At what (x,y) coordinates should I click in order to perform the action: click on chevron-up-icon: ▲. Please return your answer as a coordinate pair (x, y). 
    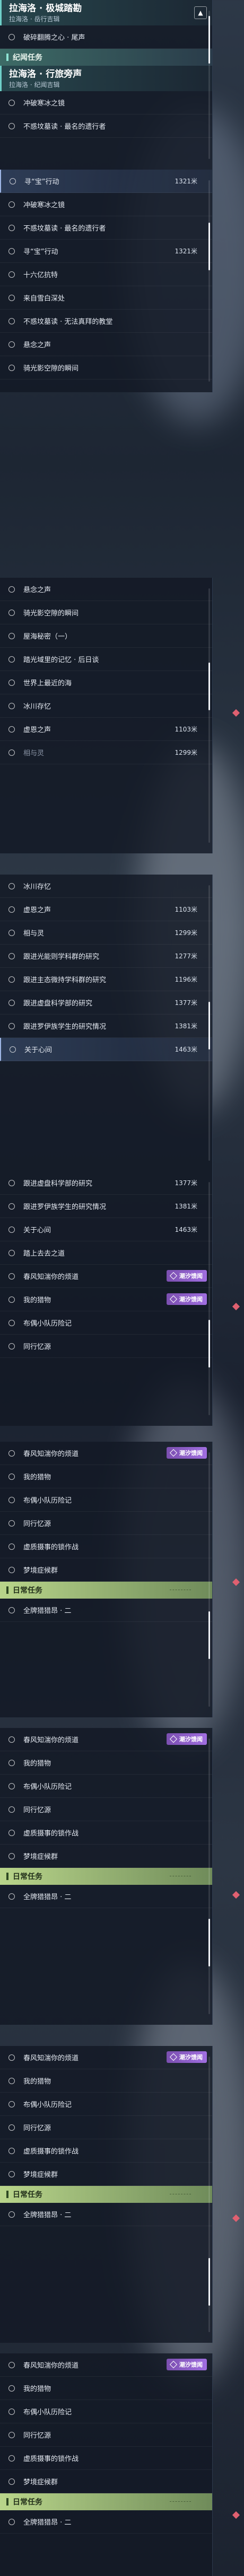
    Looking at the image, I should click on (201, 12).